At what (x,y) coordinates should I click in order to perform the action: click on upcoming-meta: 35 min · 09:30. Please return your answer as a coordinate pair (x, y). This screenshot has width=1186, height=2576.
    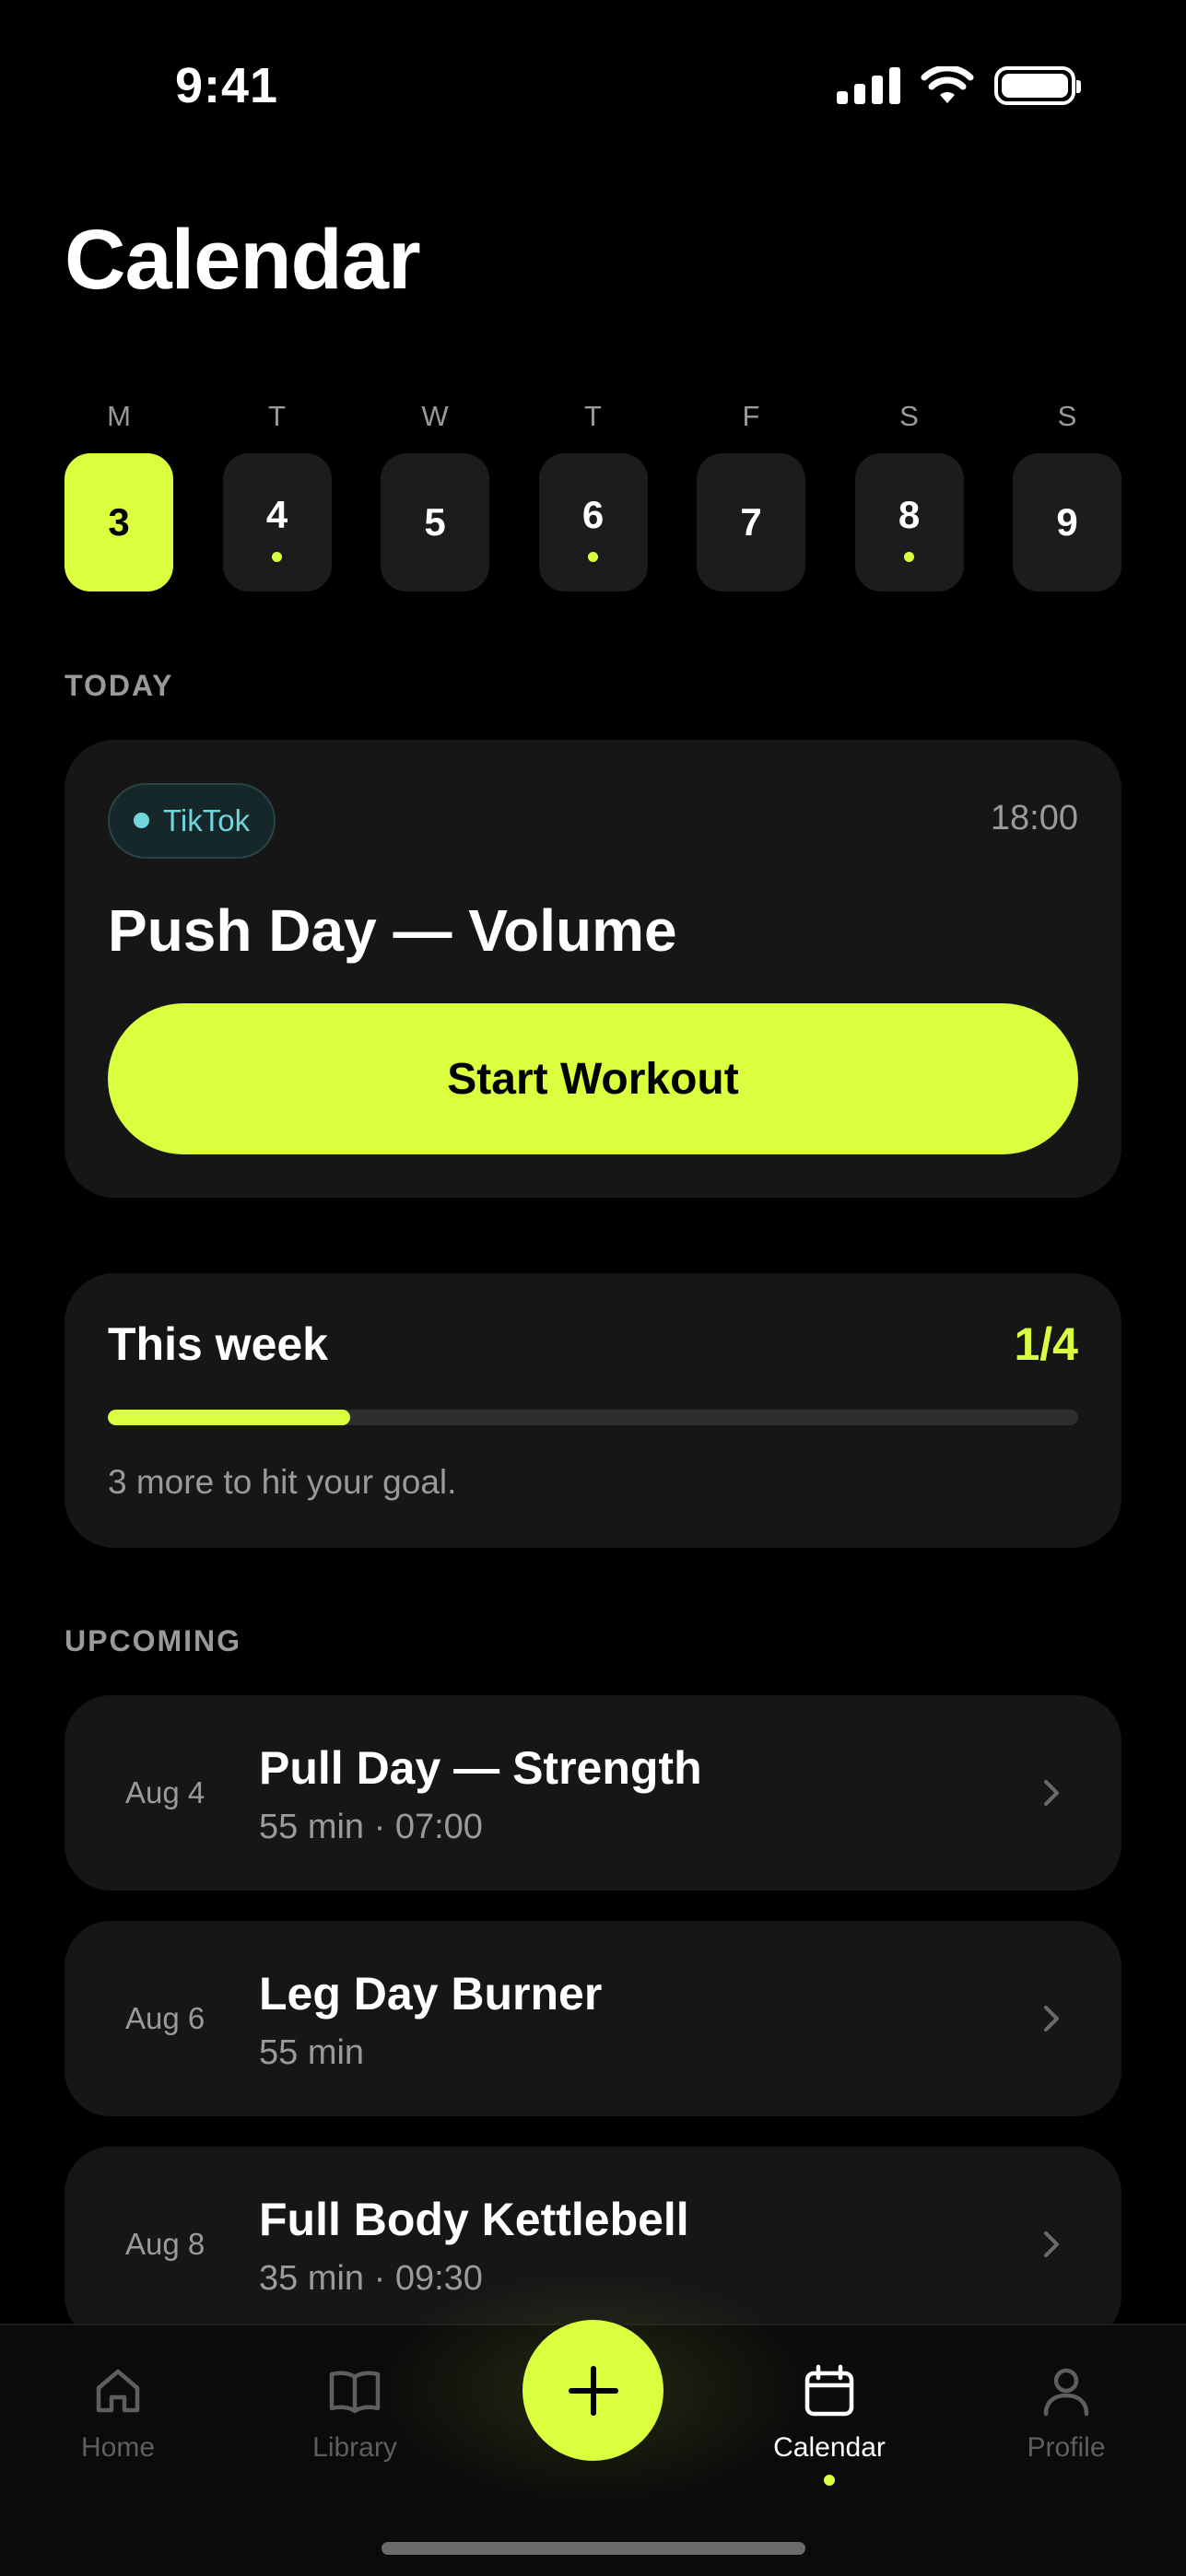
    Looking at the image, I should click on (371, 2278).